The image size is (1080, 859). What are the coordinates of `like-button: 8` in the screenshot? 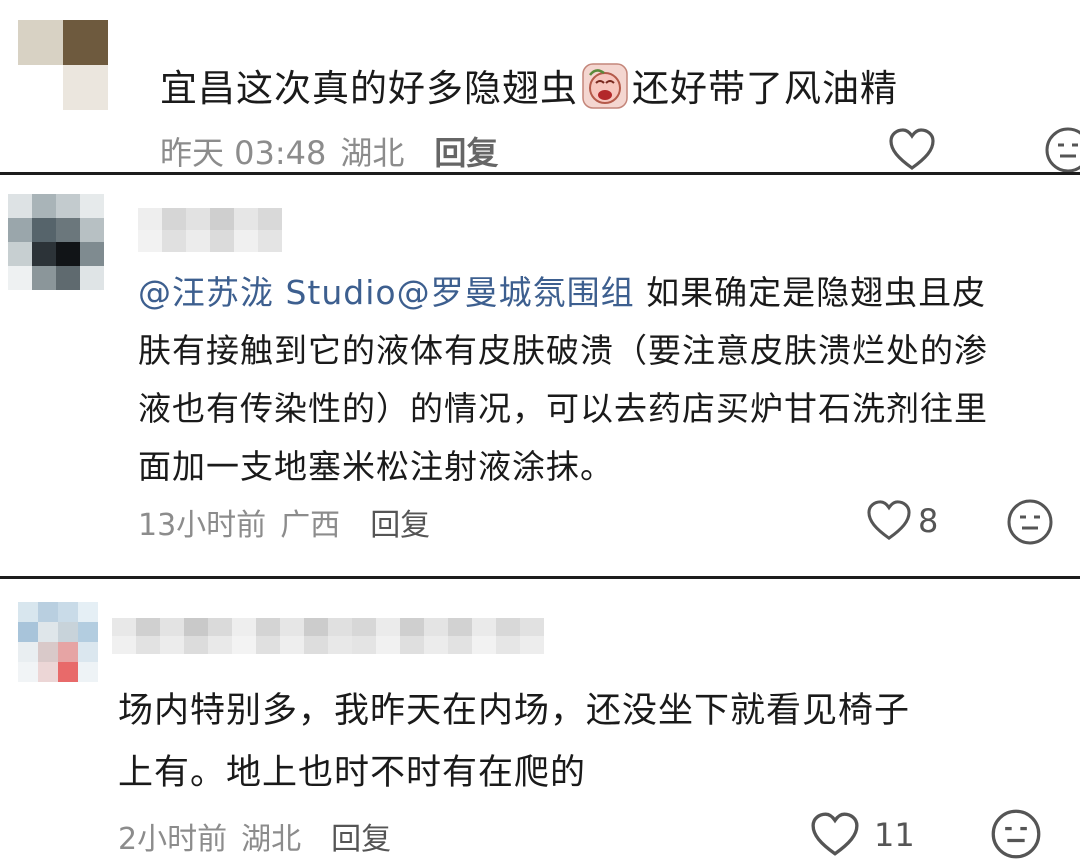 It's located at (902, 521).